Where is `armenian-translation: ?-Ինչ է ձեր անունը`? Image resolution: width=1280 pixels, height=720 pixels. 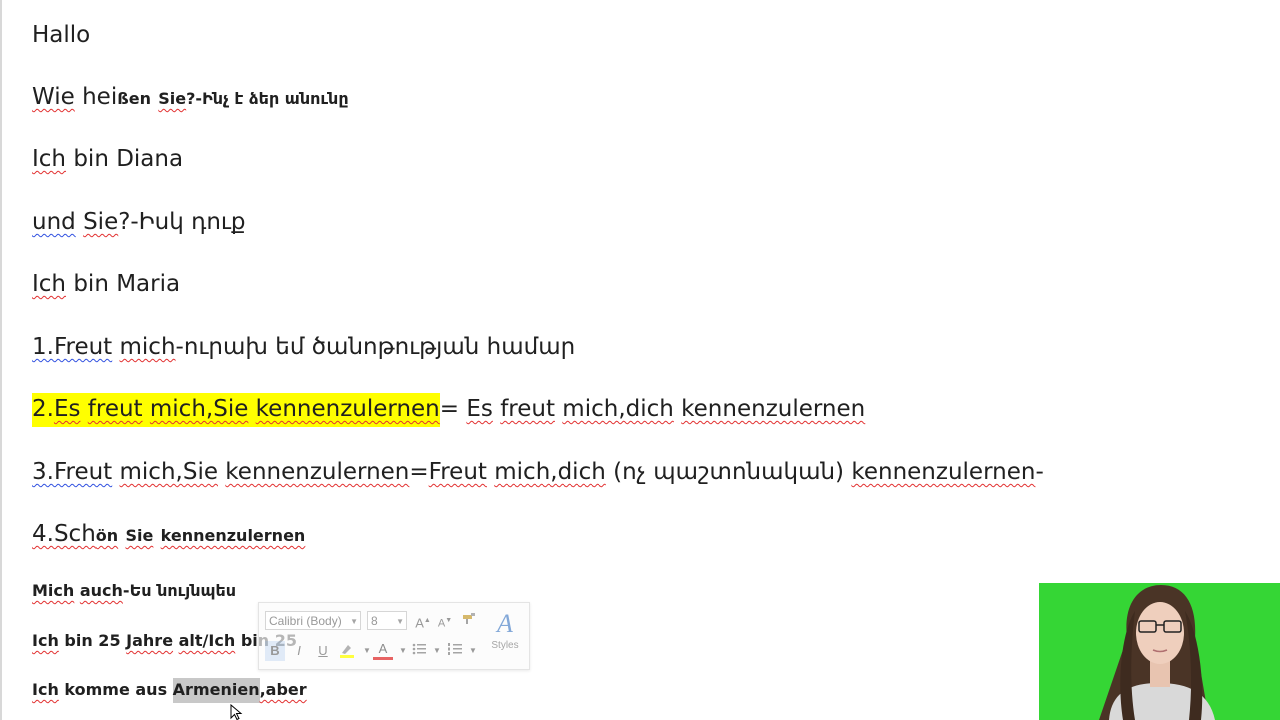 armenian-translation: ?-Ինչ է ձեր անունը is located at coordinates (267, 98).